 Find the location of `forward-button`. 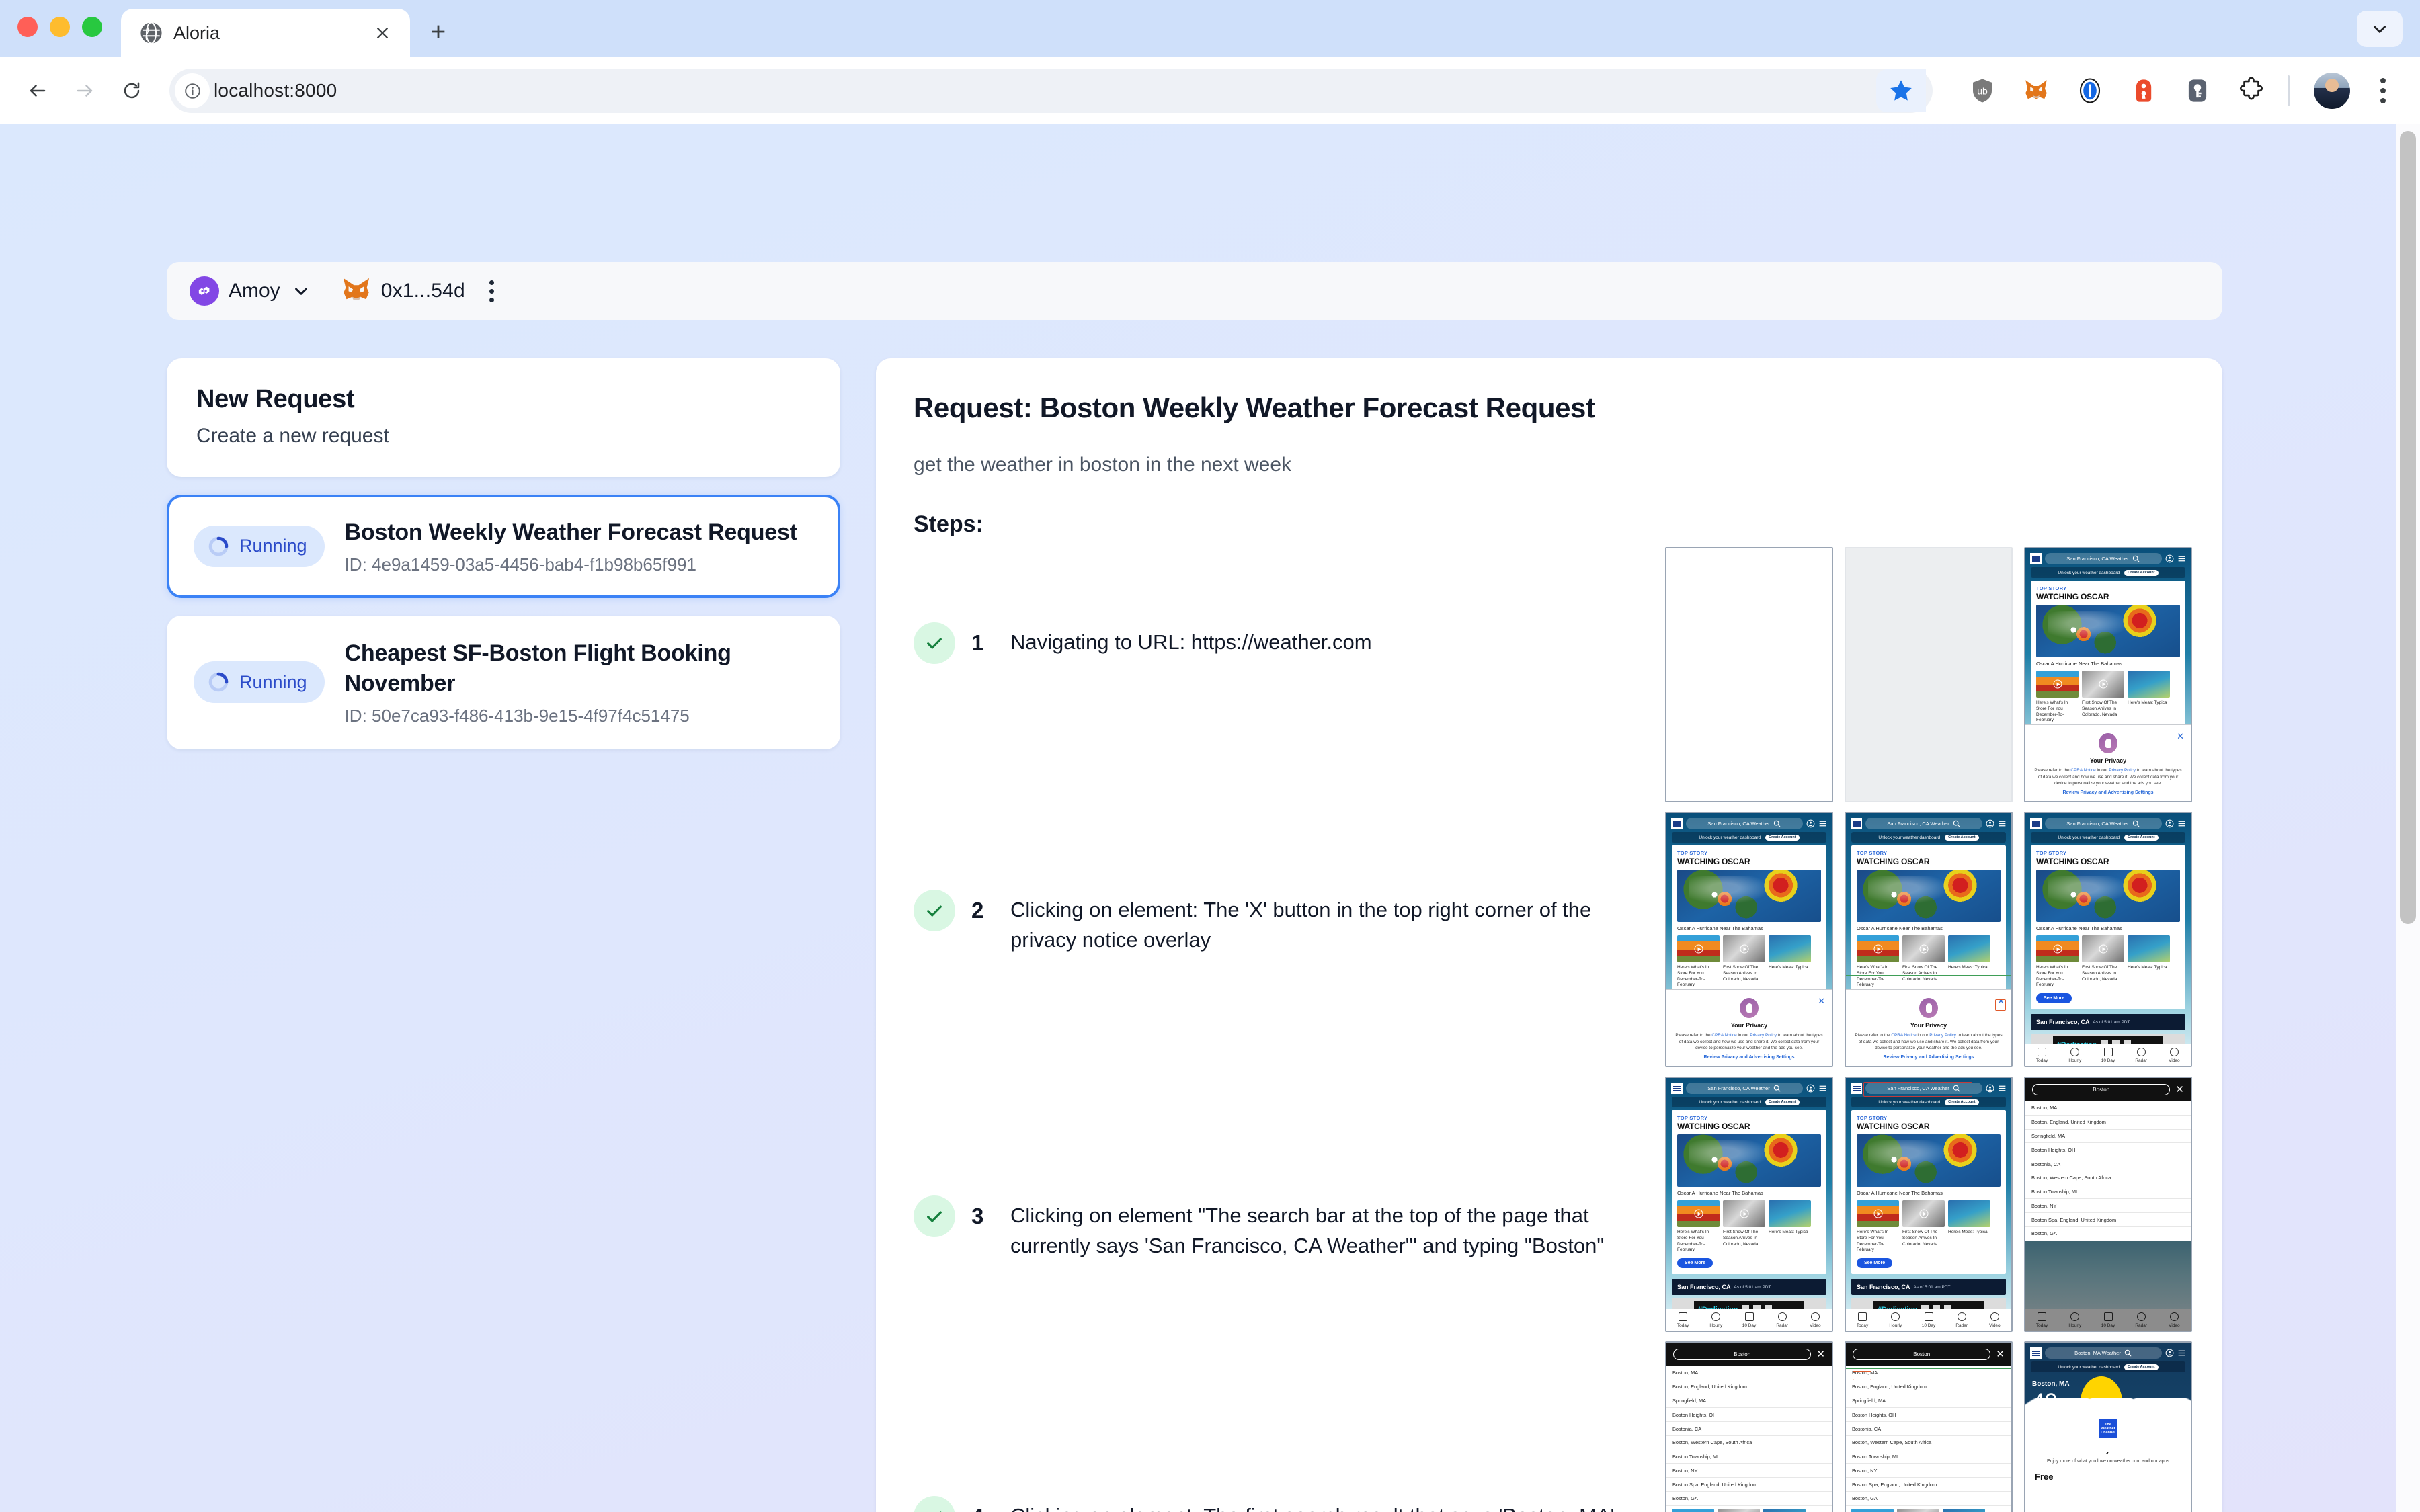

forward-button is located at coordinates (84, 91).